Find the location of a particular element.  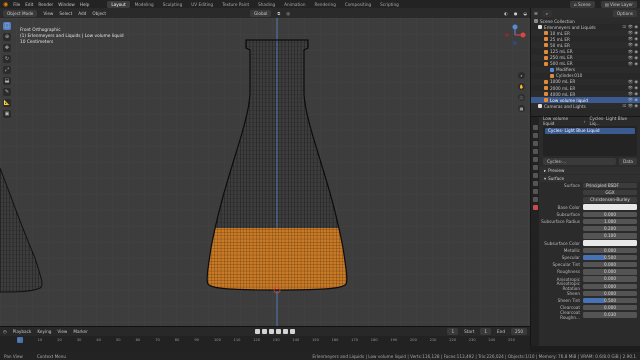

menu-render: Render is located at coordinates (45, 4).